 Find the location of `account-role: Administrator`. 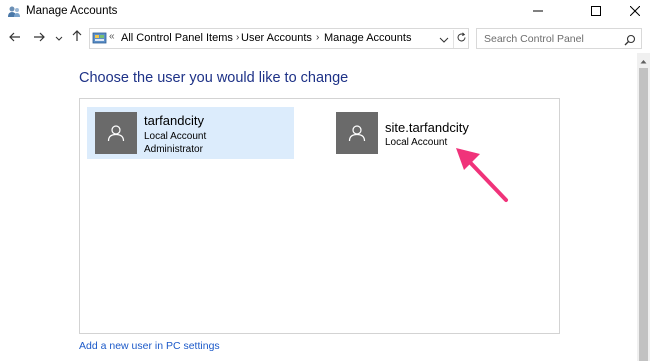

account-role: Administrator is located at coordinates (173, 149).